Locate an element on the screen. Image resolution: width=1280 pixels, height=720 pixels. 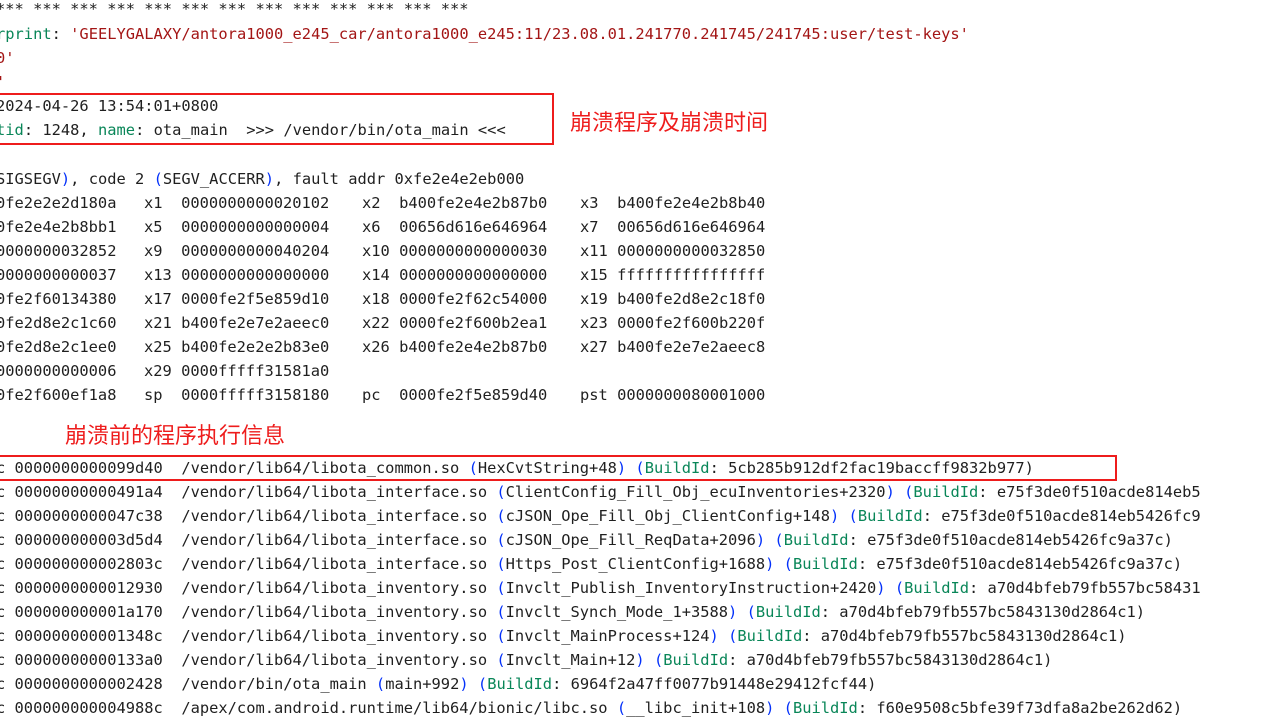
frame-function: Invclt_Synch_Mode_1+3588 is located at coordinates (617, 612).